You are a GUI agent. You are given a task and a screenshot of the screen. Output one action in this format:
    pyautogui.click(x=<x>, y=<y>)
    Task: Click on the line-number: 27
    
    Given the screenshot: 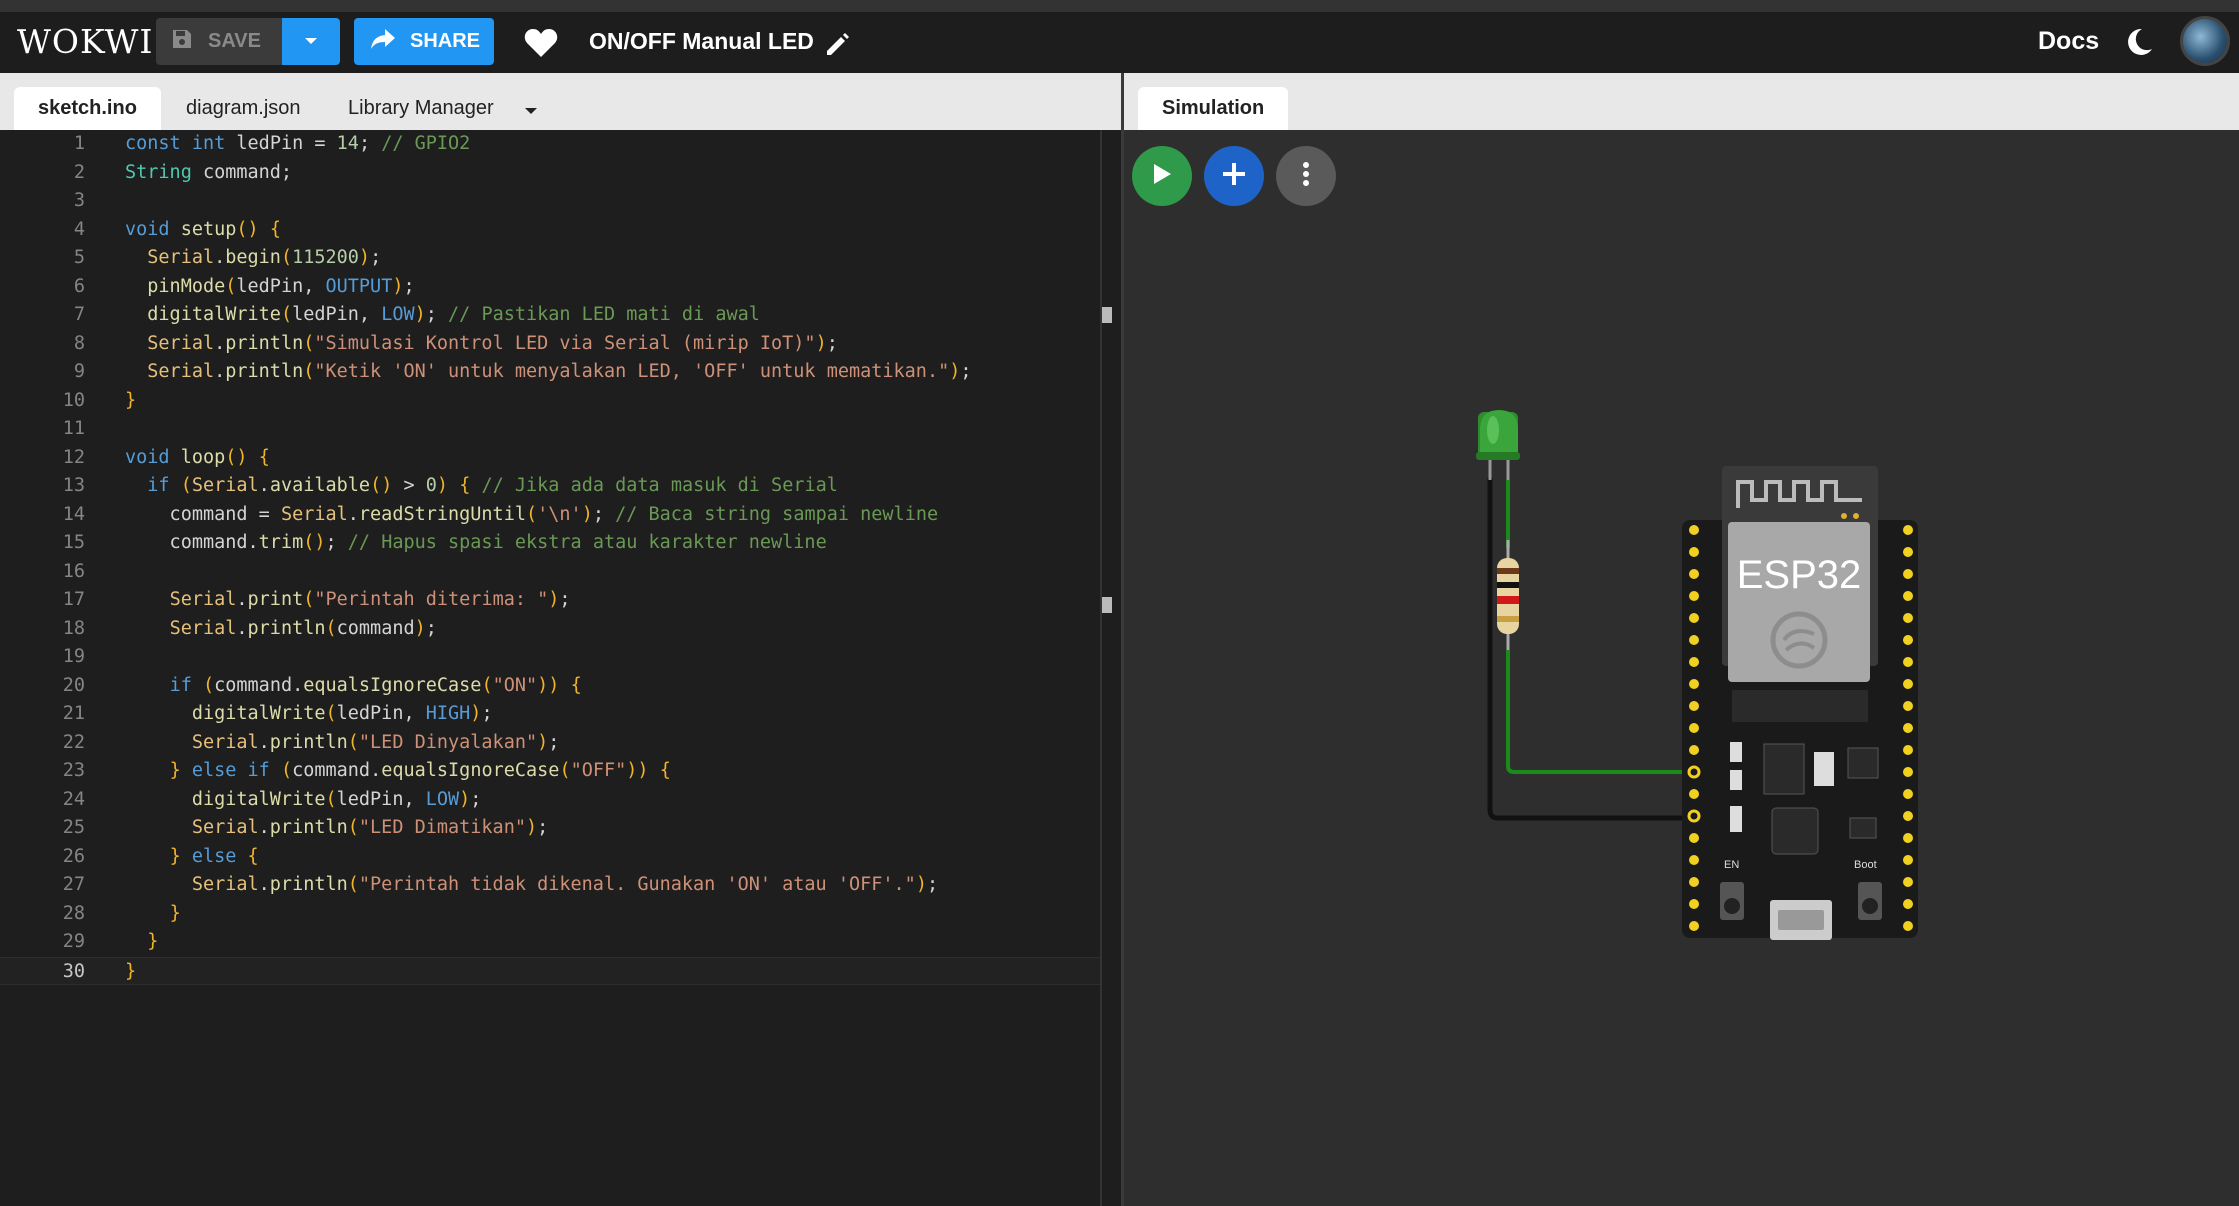 What is the action you would take?
    pyautogui.click(x=73, y=884)
    